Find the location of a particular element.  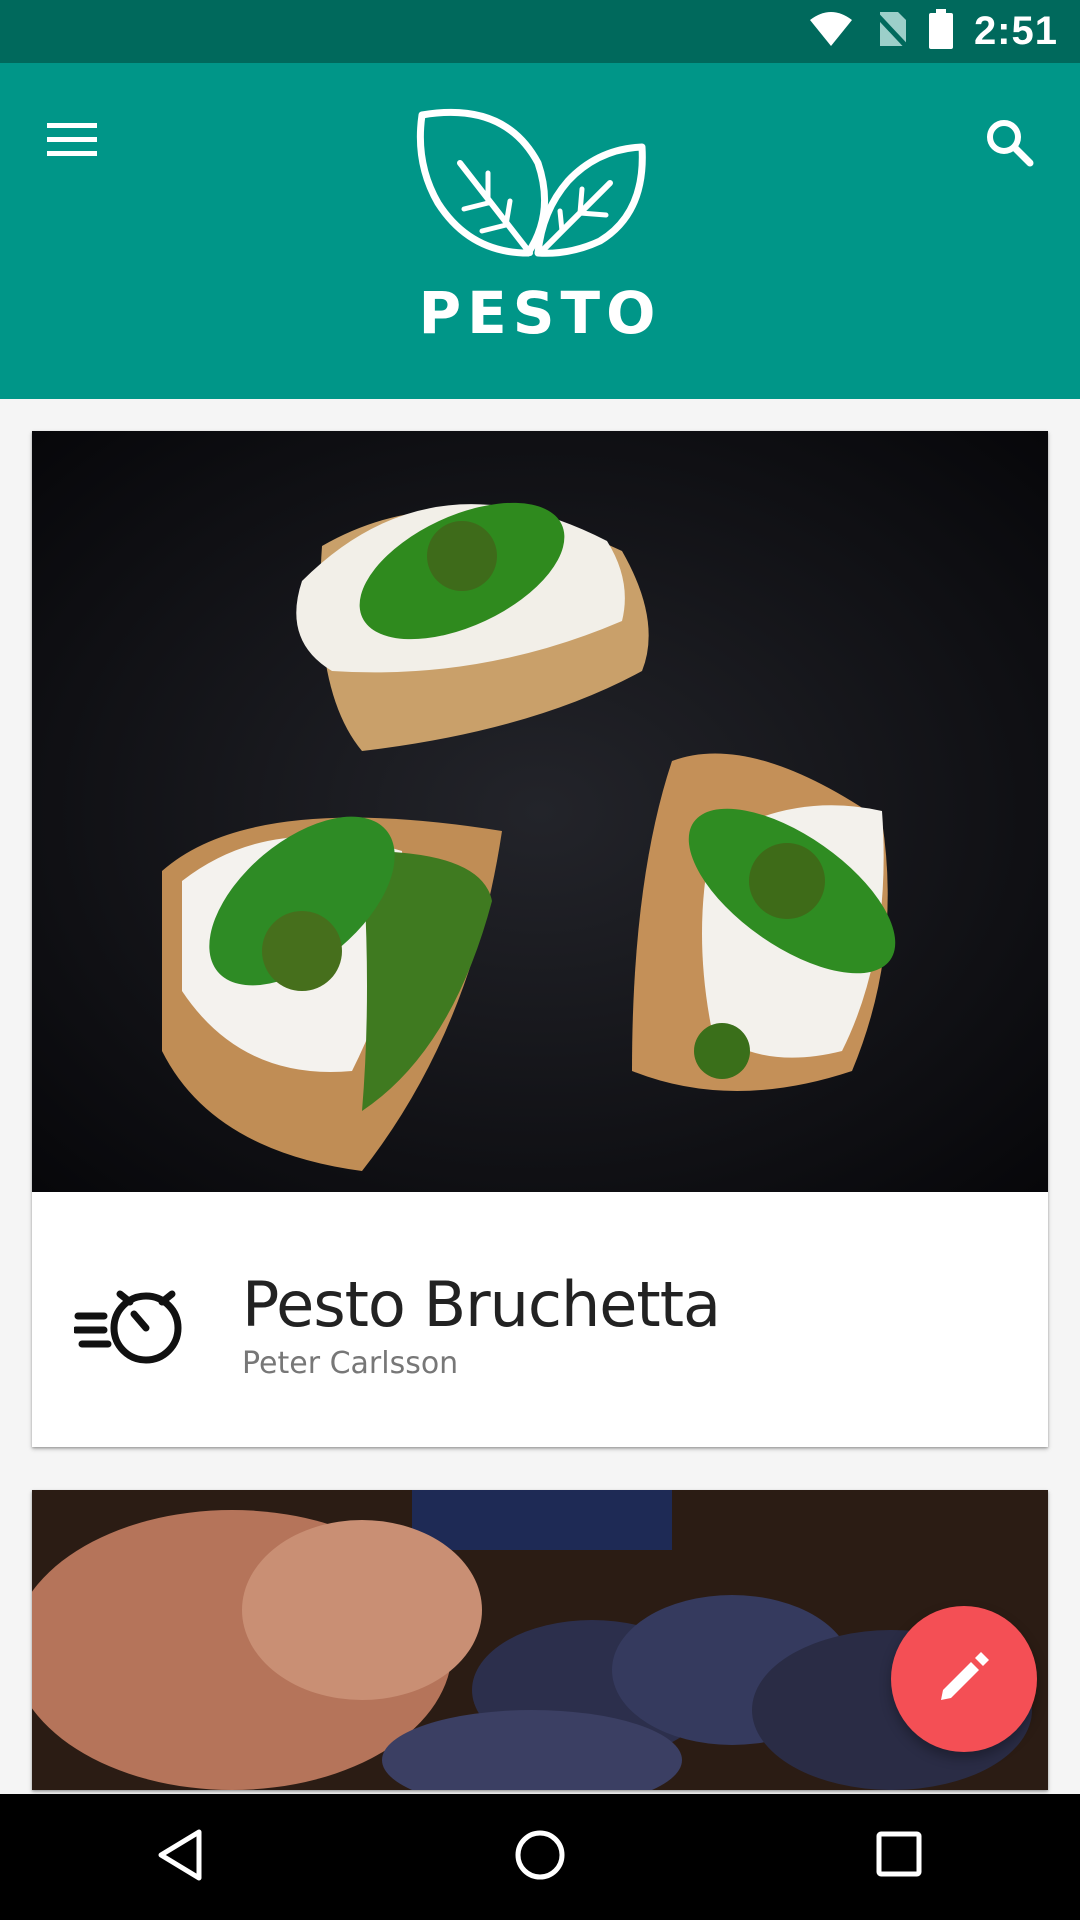

recipe-title: Pesto Bruchetta is located at coordinates (481, 1304).